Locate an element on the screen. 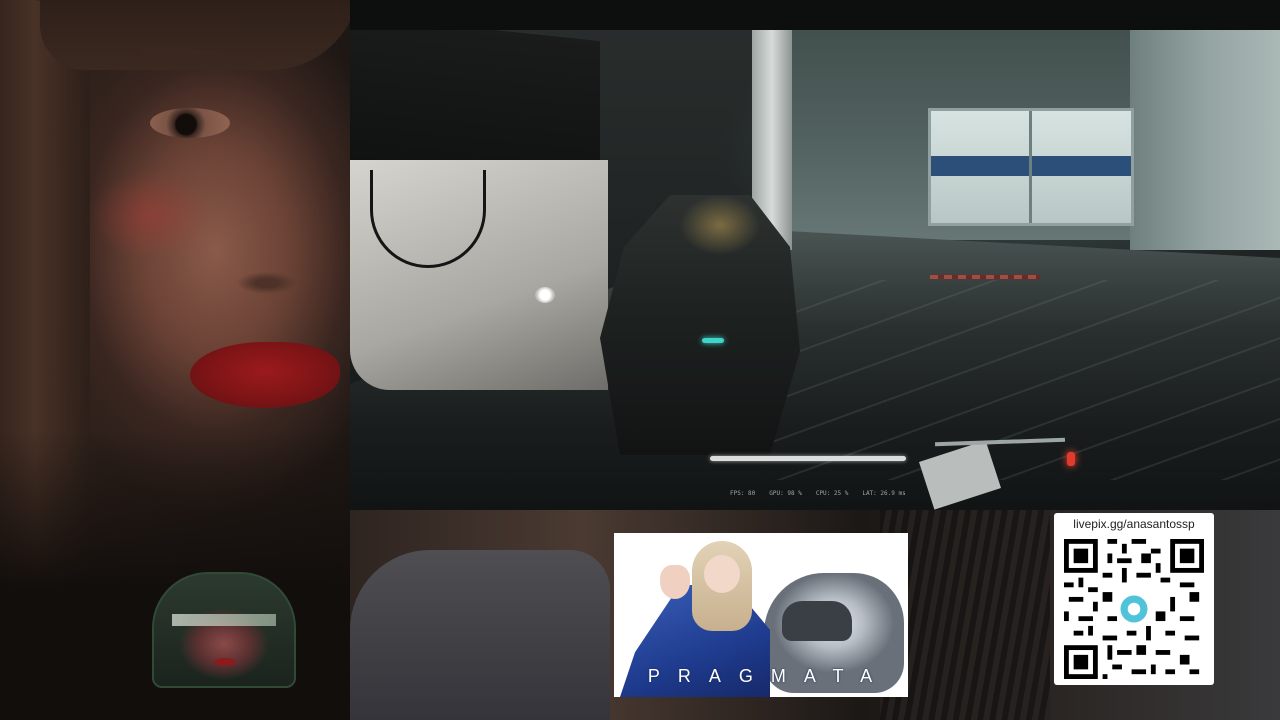  donation-url: livepix.gg/anasantossp is located at coordinates (1134, 524).